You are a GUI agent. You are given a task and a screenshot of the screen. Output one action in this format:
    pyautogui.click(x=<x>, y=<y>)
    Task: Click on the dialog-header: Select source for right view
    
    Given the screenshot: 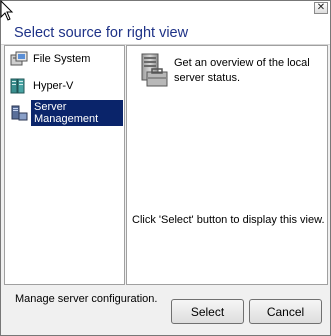 What is the action you would take?
    pyautogui.click(x=165, y=30)
    